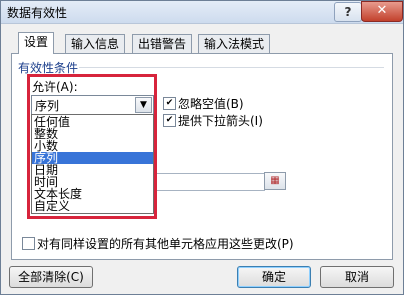 The image size is (404, 295). I want to click on allow-value: 序列, so click(47, 106).